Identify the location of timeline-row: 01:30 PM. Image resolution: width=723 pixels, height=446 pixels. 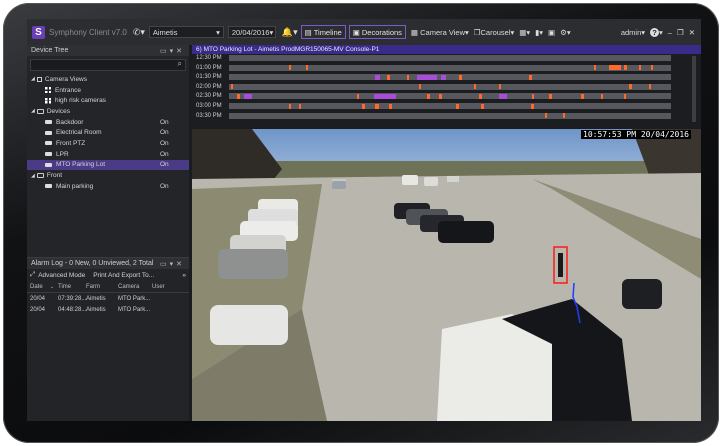
(446, 77).